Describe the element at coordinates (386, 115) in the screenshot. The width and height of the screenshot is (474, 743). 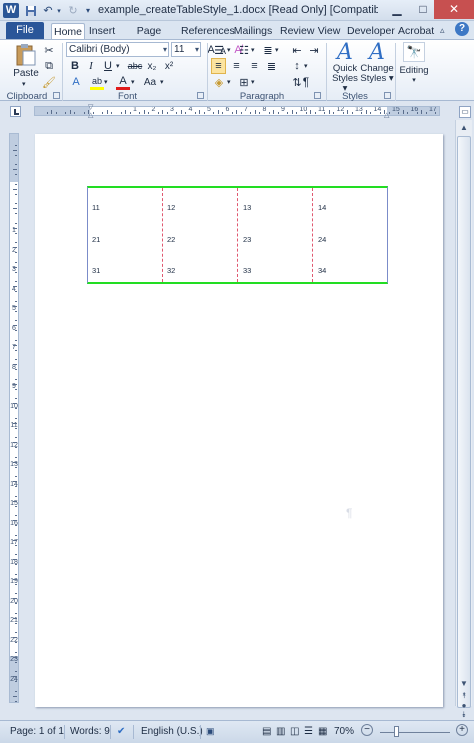
I see `right-indent-icon: △` at that location.